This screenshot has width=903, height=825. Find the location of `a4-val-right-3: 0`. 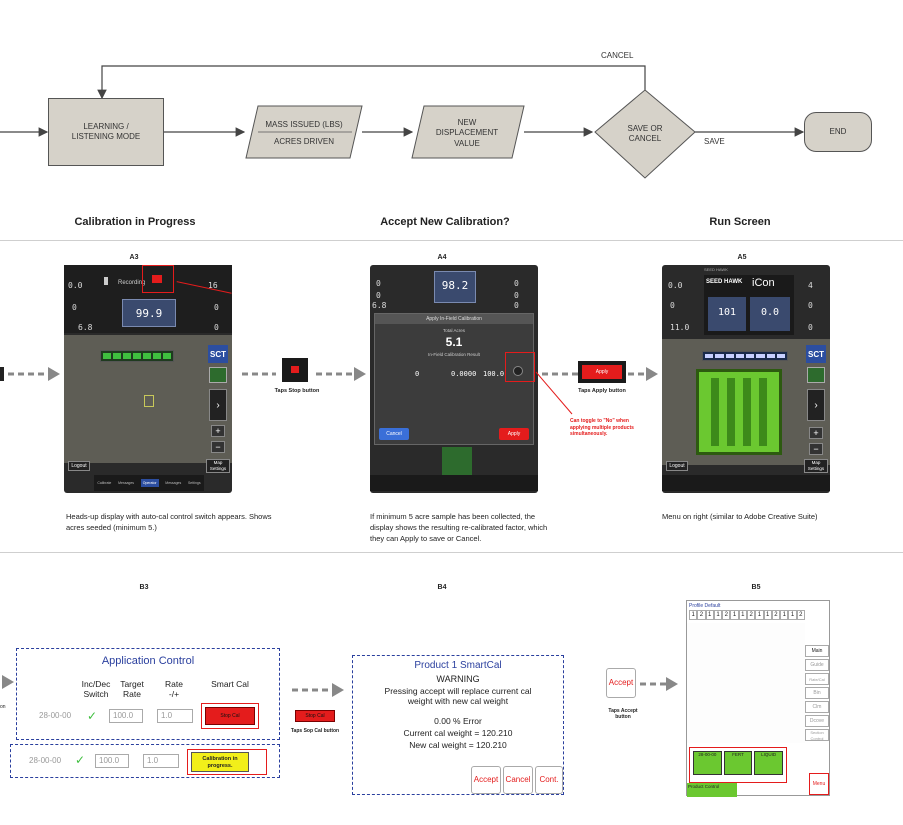

a4-val-right-3: 0 is located at coordinates (516, 305).